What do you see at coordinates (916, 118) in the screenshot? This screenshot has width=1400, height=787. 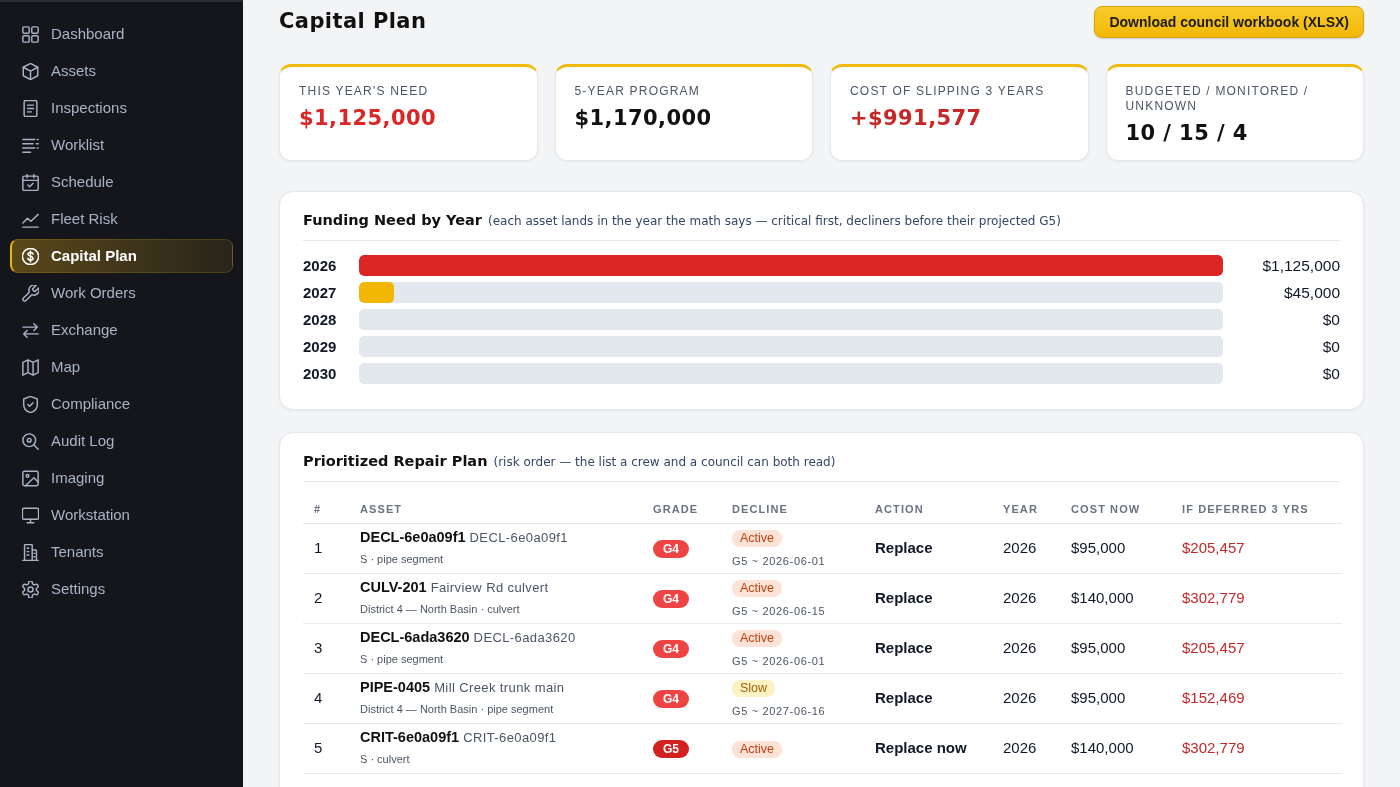 I see `kpi-value: +$991,577` at bounding box center [916, 118].